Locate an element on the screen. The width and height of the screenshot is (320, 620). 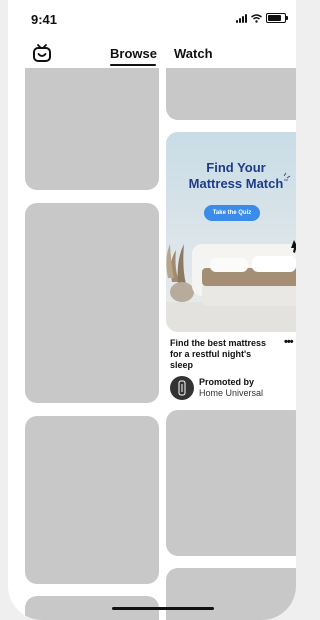
take-quiz-button: Take the Quiz is located at coordinates (232, 213).